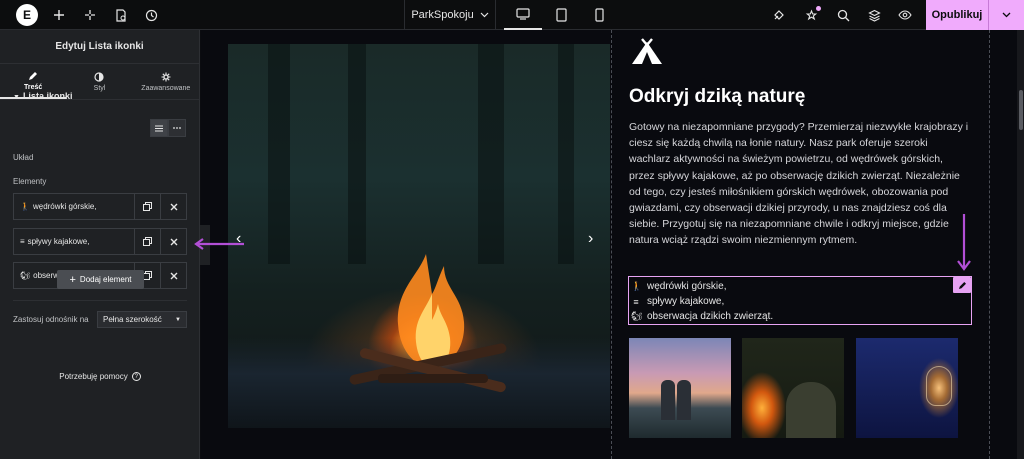 The height and width of the screenshot is (459, 1024). I want to click on more-horizontal-icon, so click(177, 128).